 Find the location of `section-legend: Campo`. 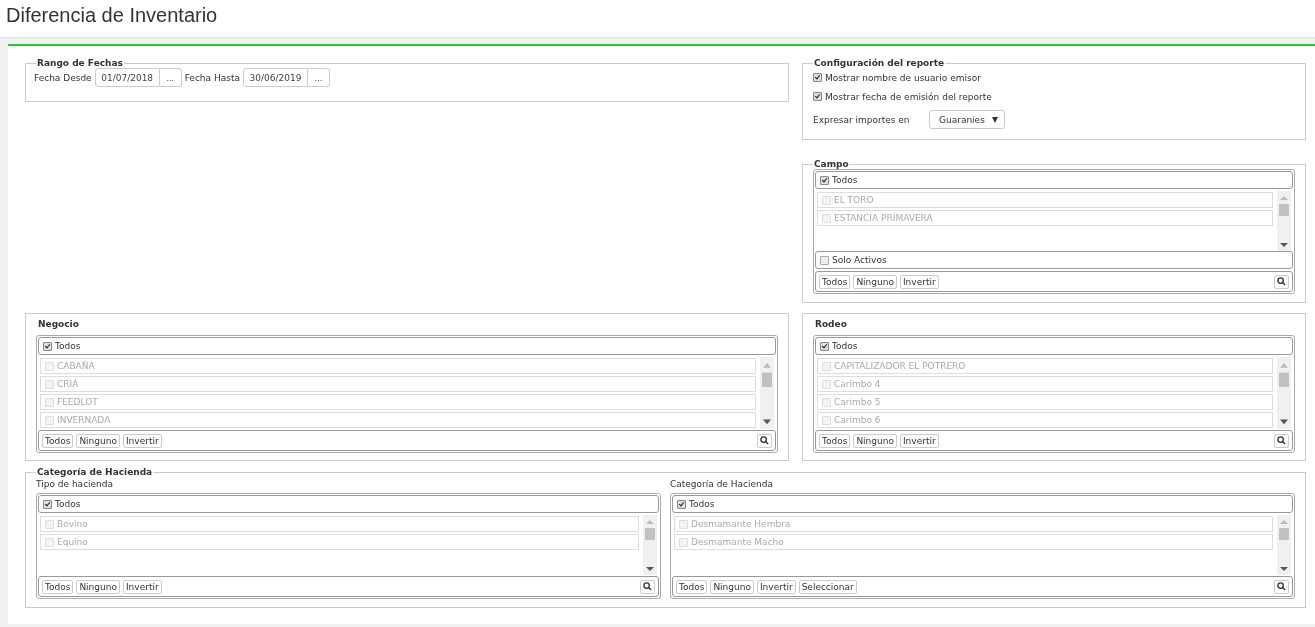

section-legend: Campo is located at coordinates (831, 164).